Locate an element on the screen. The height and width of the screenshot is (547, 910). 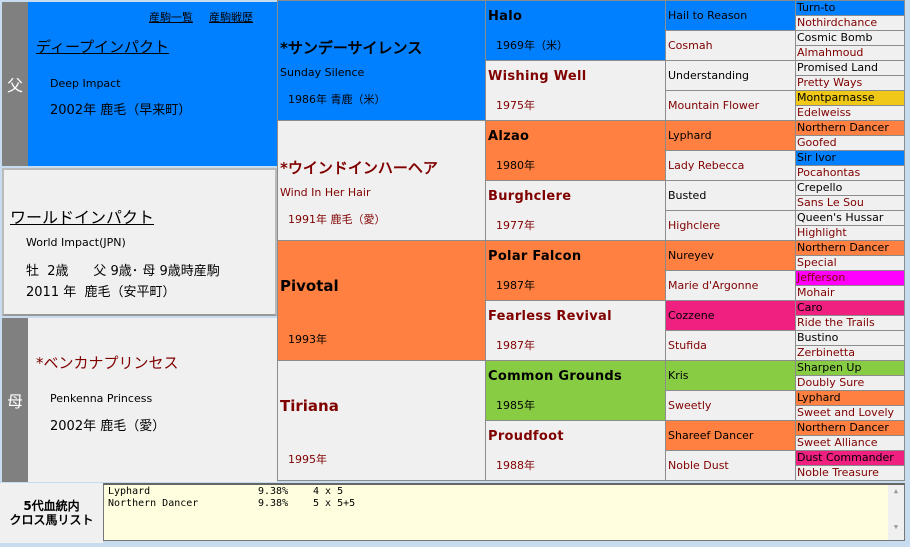
dam-english-name: Penkenna Princess is located at coordinates (101, 398).